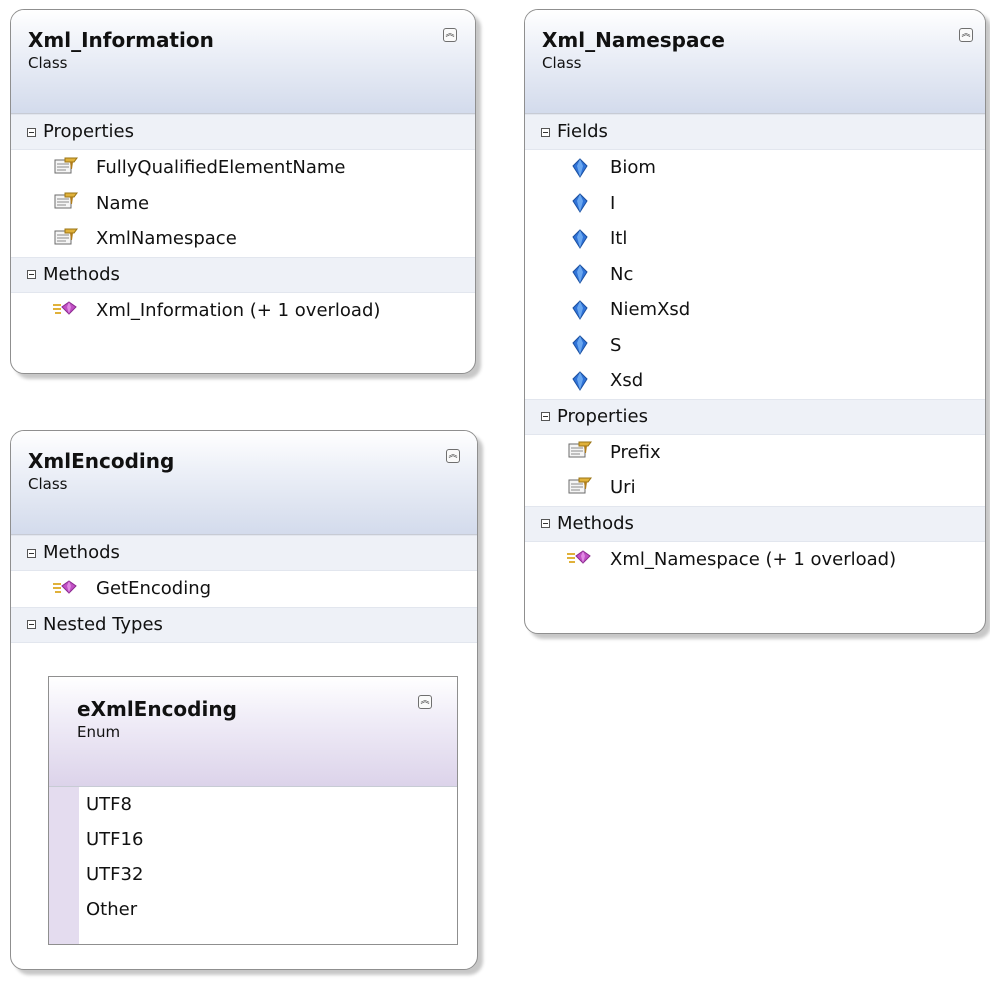 The image size is (990, 982). What do you see at coordinates (99, 732) in the screenshot?
I see `enum-stereotype: Enum` at bounding box center [99, 732].